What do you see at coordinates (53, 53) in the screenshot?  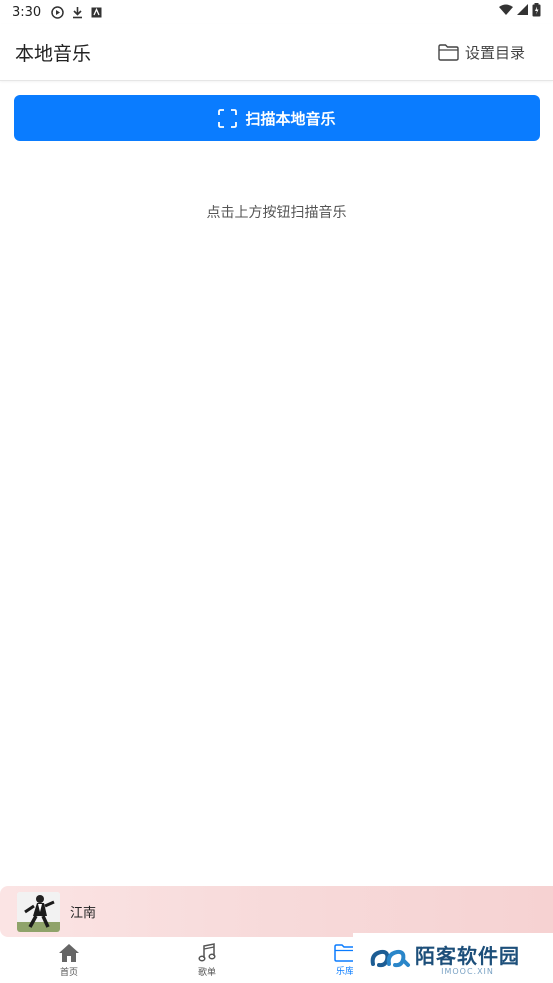 I see `page-title: 本地音乐` at bounding box center [53, 53].